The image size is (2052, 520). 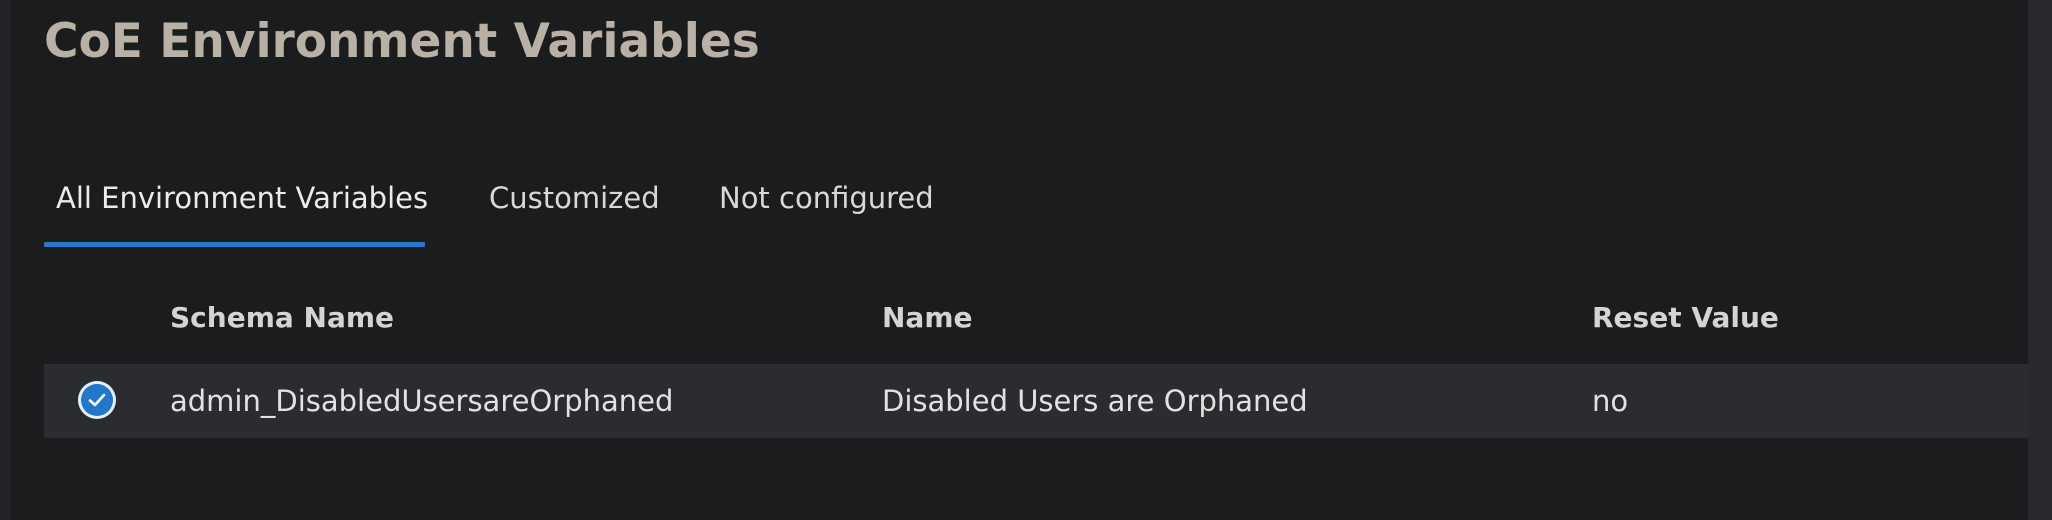 I want to click on checkmark-circle-icon, so click(x=97, y=400).